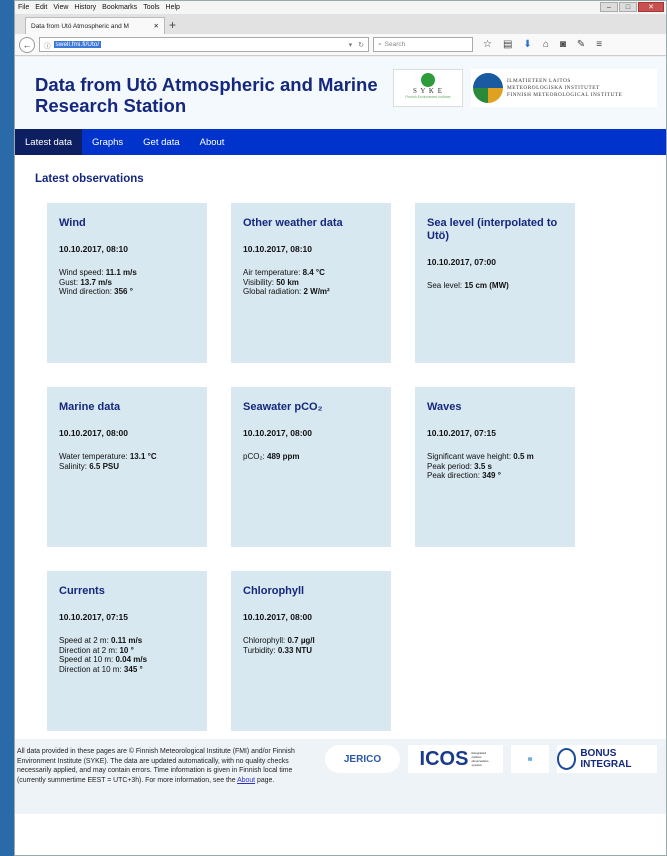 This screenshot has height=856, width=667. What do you see at coordinates (271, 456) in the screenshot?
I see `obs-row: pCO₂: 489 ppm` at bounding box center [271, 456].